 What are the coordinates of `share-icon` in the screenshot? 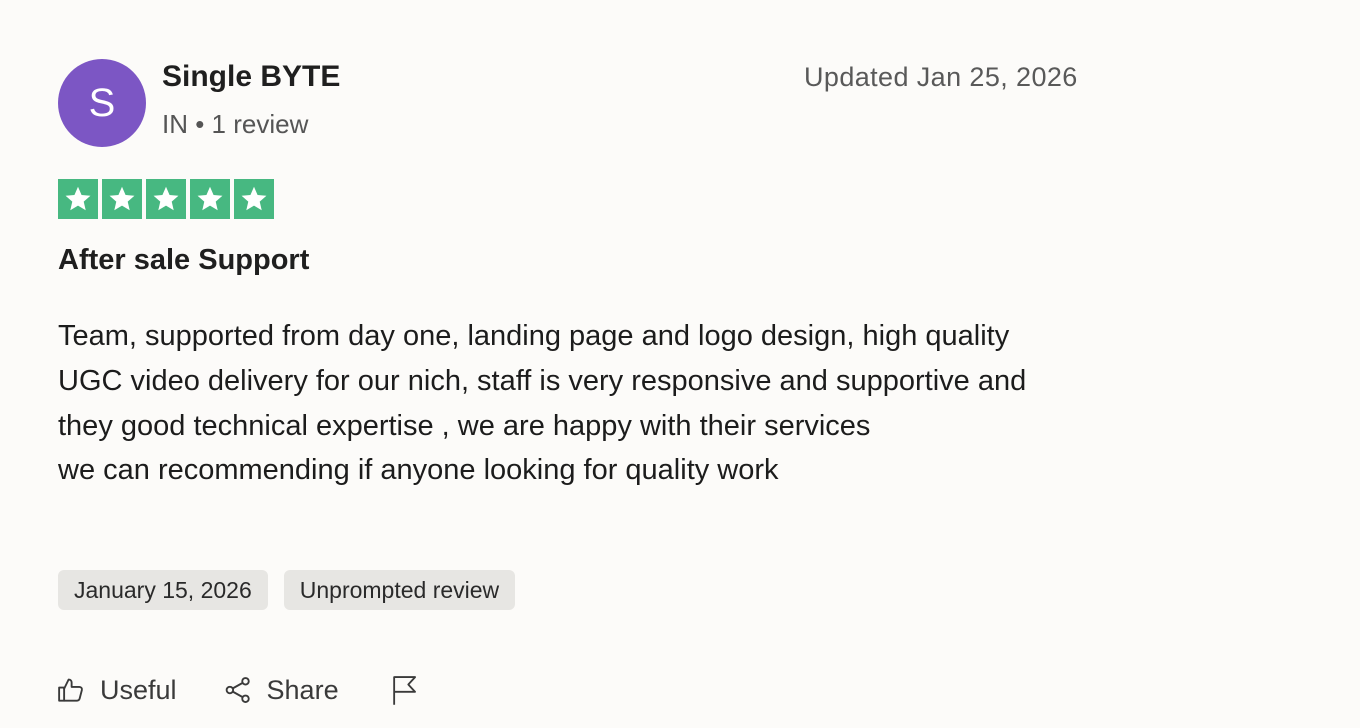 It's located at (238, 690).